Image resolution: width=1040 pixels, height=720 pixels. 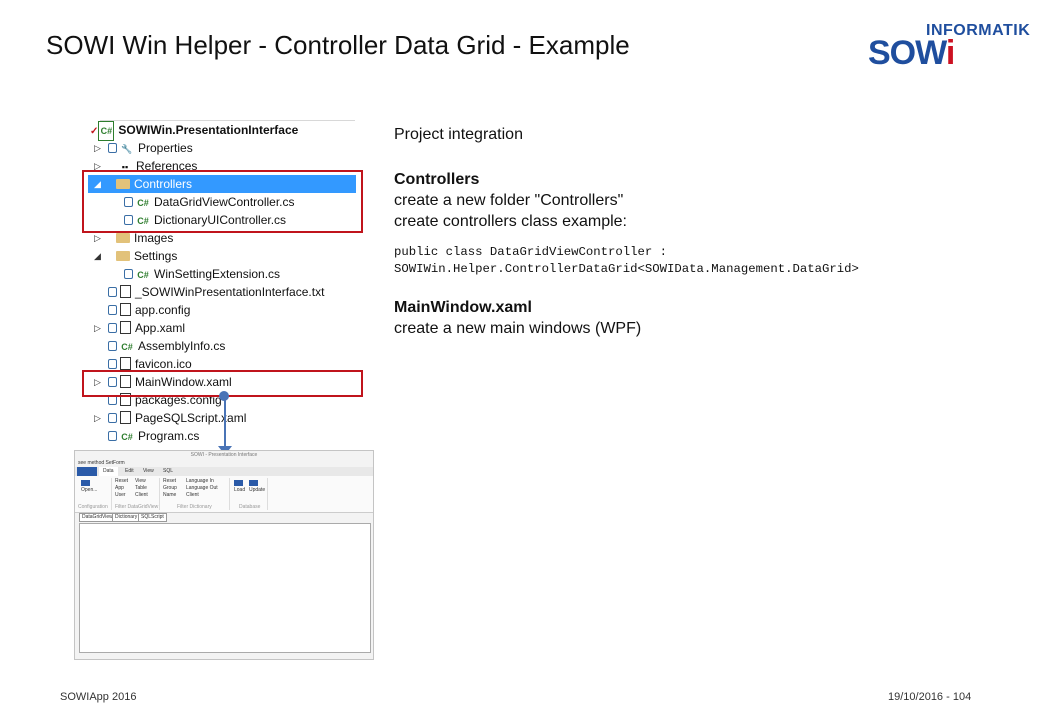 I want to click on tree-item-label: _SOWIWinPresentationInterface.txt, so click(x=230, y=292).